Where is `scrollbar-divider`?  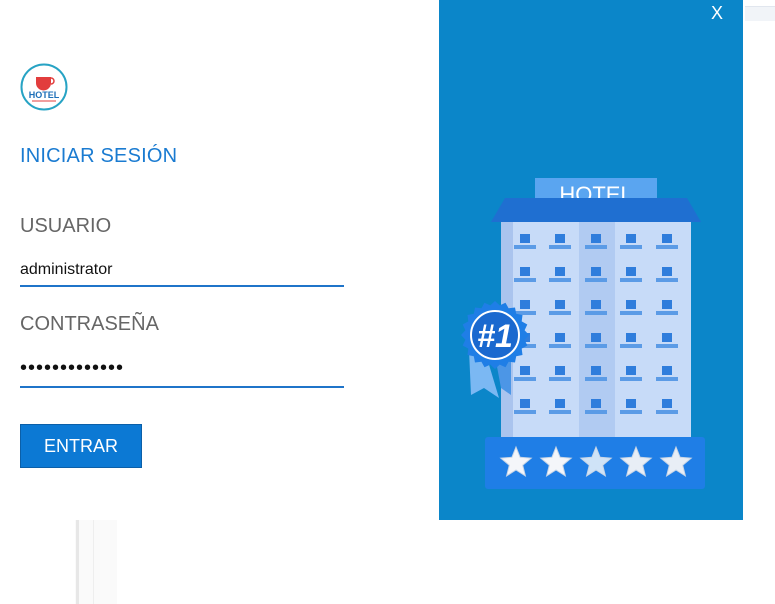 scrollbar-divider is located at coordinates (93, 562).